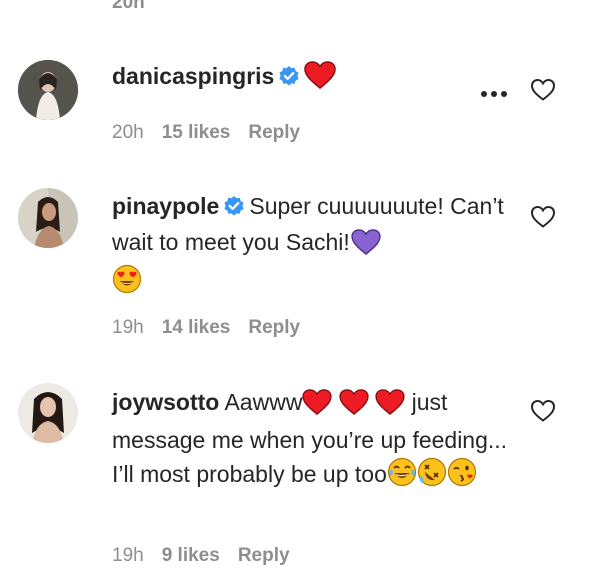  What do you see at coordinates (193, 76) in the screenshot?
I see `username: danicaspingris` at bounding box center [193, 76].